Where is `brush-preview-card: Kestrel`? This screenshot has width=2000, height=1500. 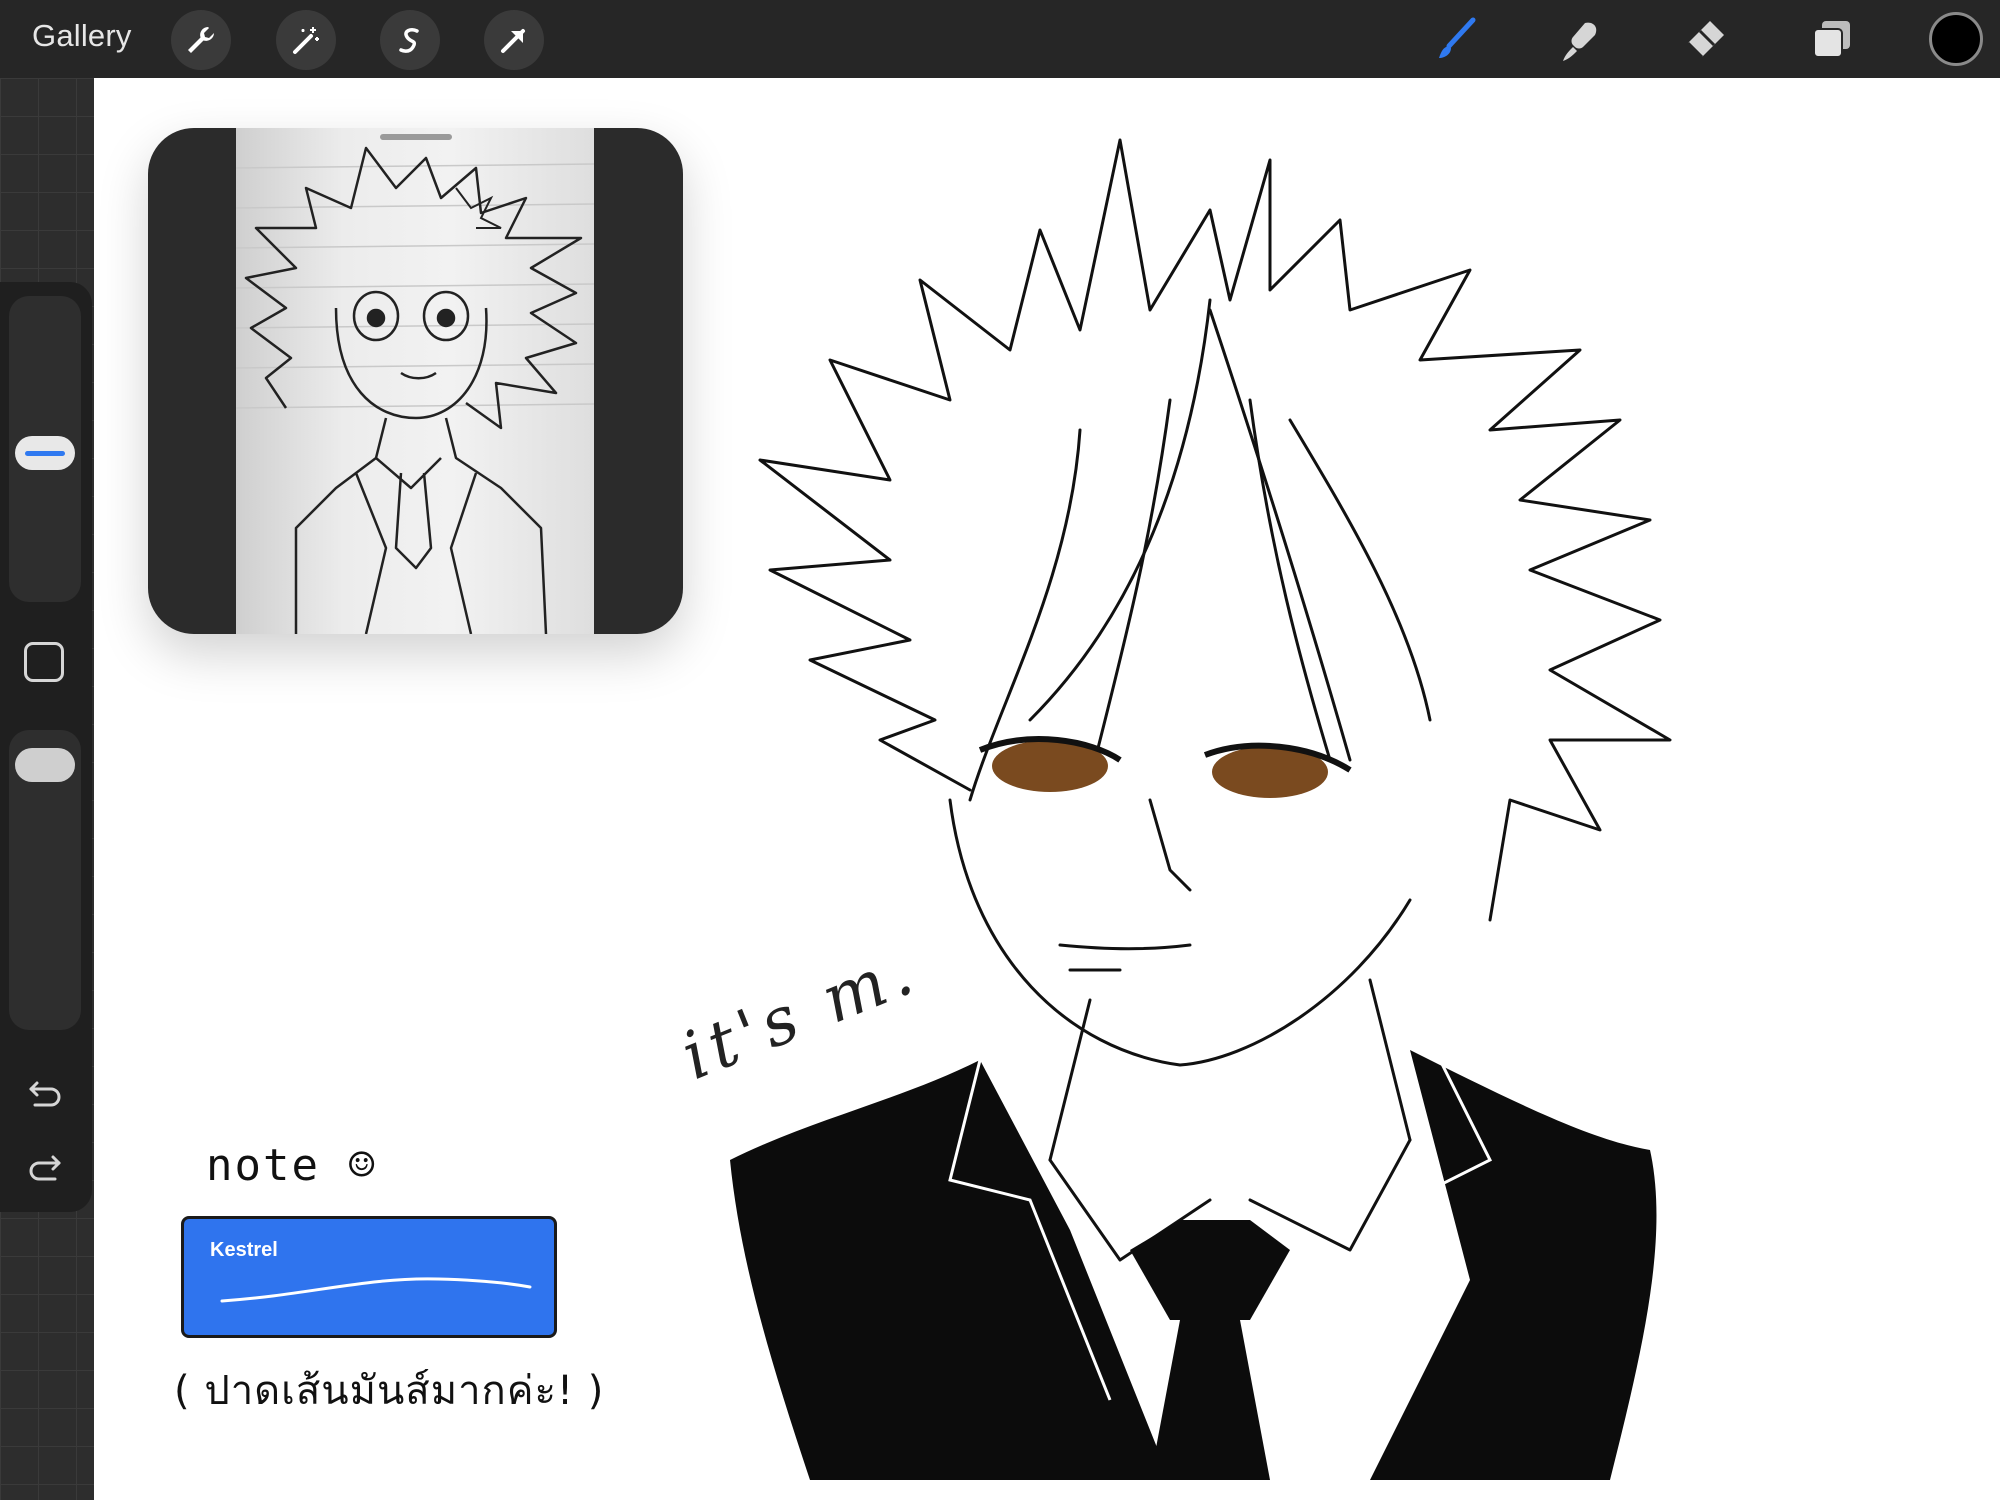 brush-preview-card: Kestrel is located at coordinates (369, 1277).